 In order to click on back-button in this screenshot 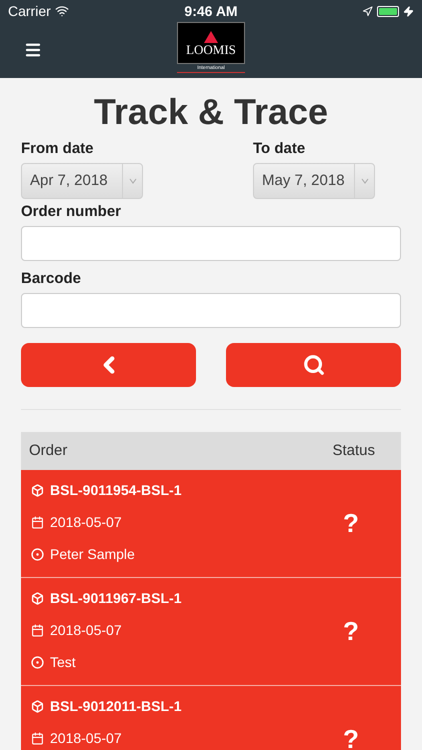, I will do `click(108, 365)`.